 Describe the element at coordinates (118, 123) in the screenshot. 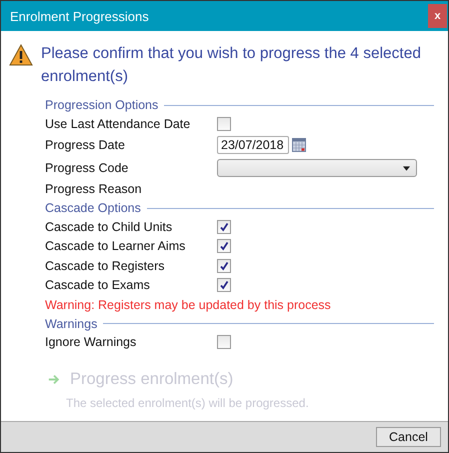

I see `field-label: Use Last Attendance Date` at that location.